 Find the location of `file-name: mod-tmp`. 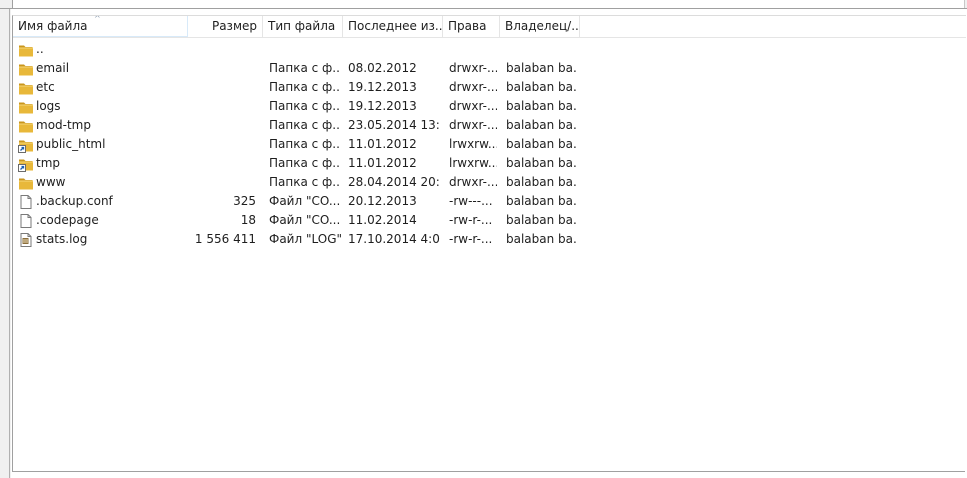

file-name: mod-tmp is located at coordinates (63, 125).